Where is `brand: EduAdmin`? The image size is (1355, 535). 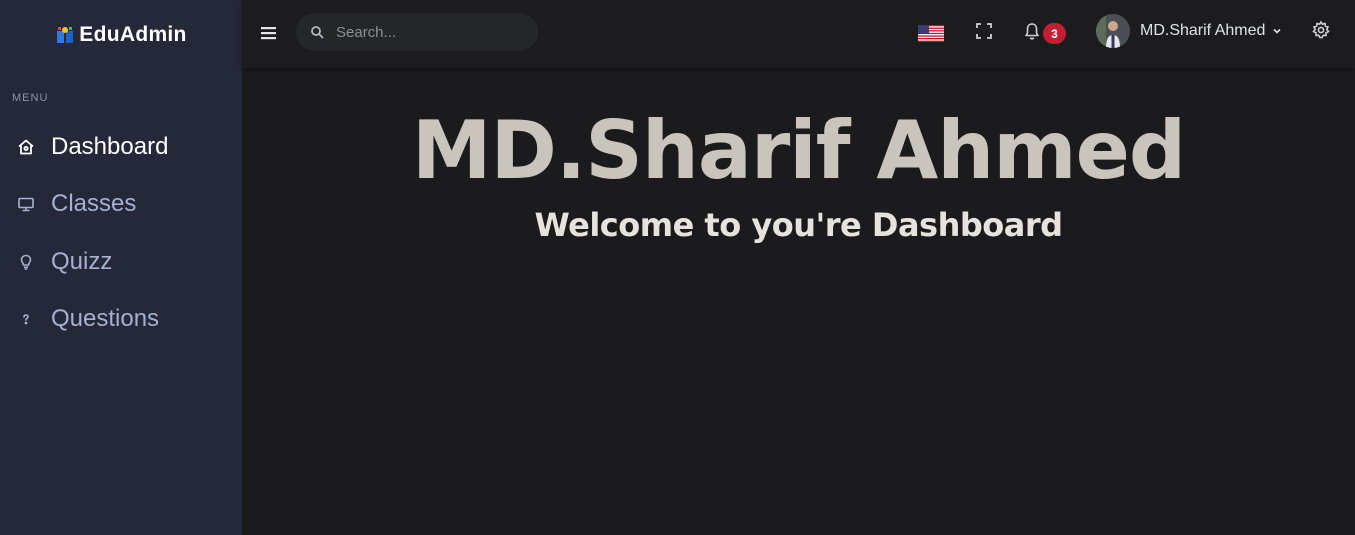
brand: EduAdmin is located at coordinates (121, 35).